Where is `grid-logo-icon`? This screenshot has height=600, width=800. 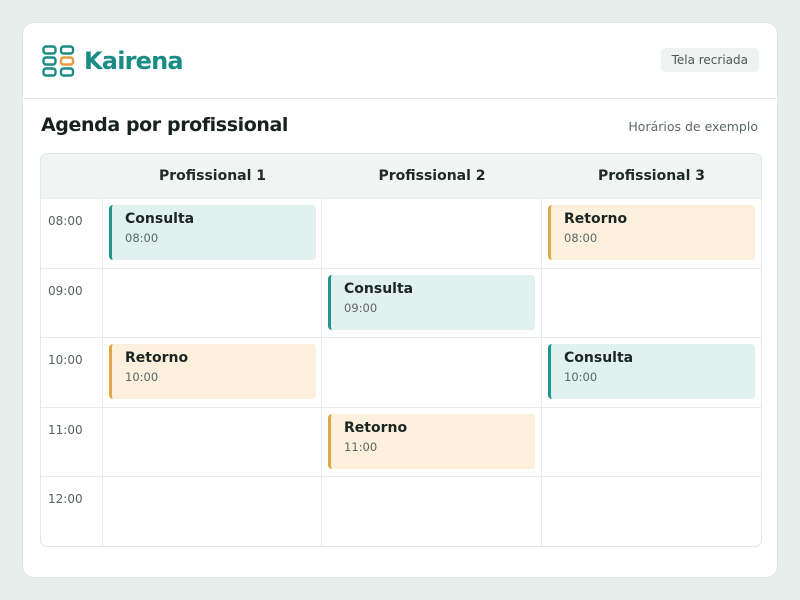
grid-logo-icon is located at coordinates (58, 61).